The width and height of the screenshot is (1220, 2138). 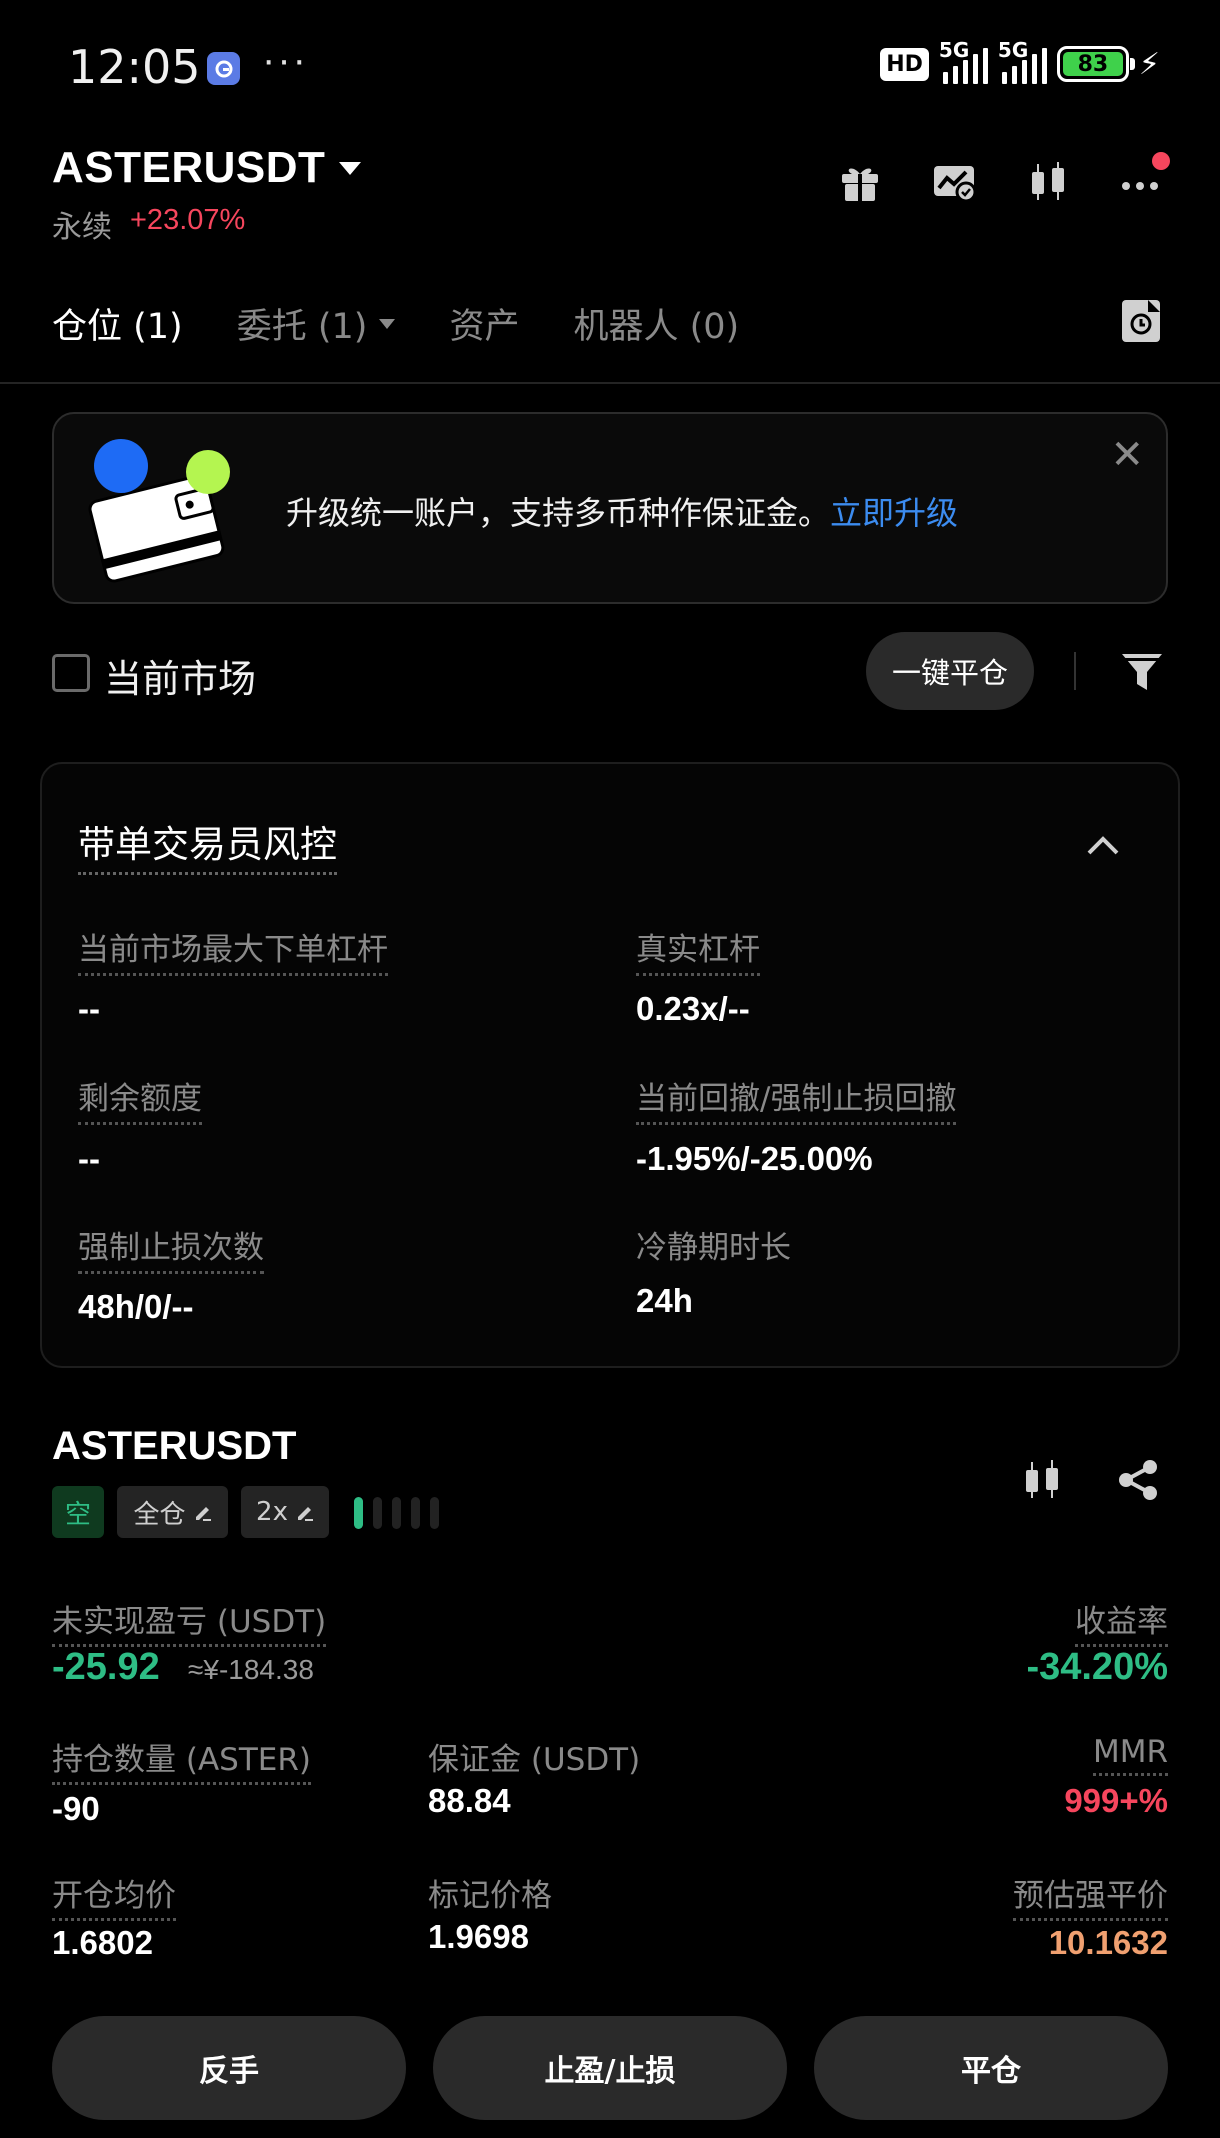 I want to click on status-time: 12:05, so click(x=134, y=67).